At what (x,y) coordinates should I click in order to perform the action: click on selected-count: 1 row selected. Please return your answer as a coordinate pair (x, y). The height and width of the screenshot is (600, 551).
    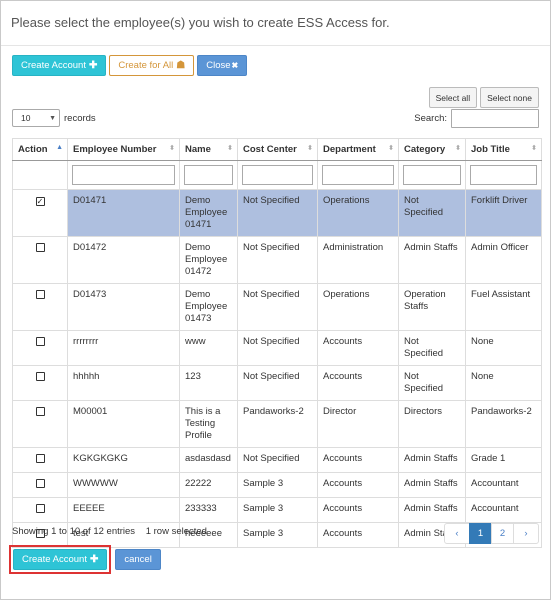
    Looking at the image, I should click on (176, 531).